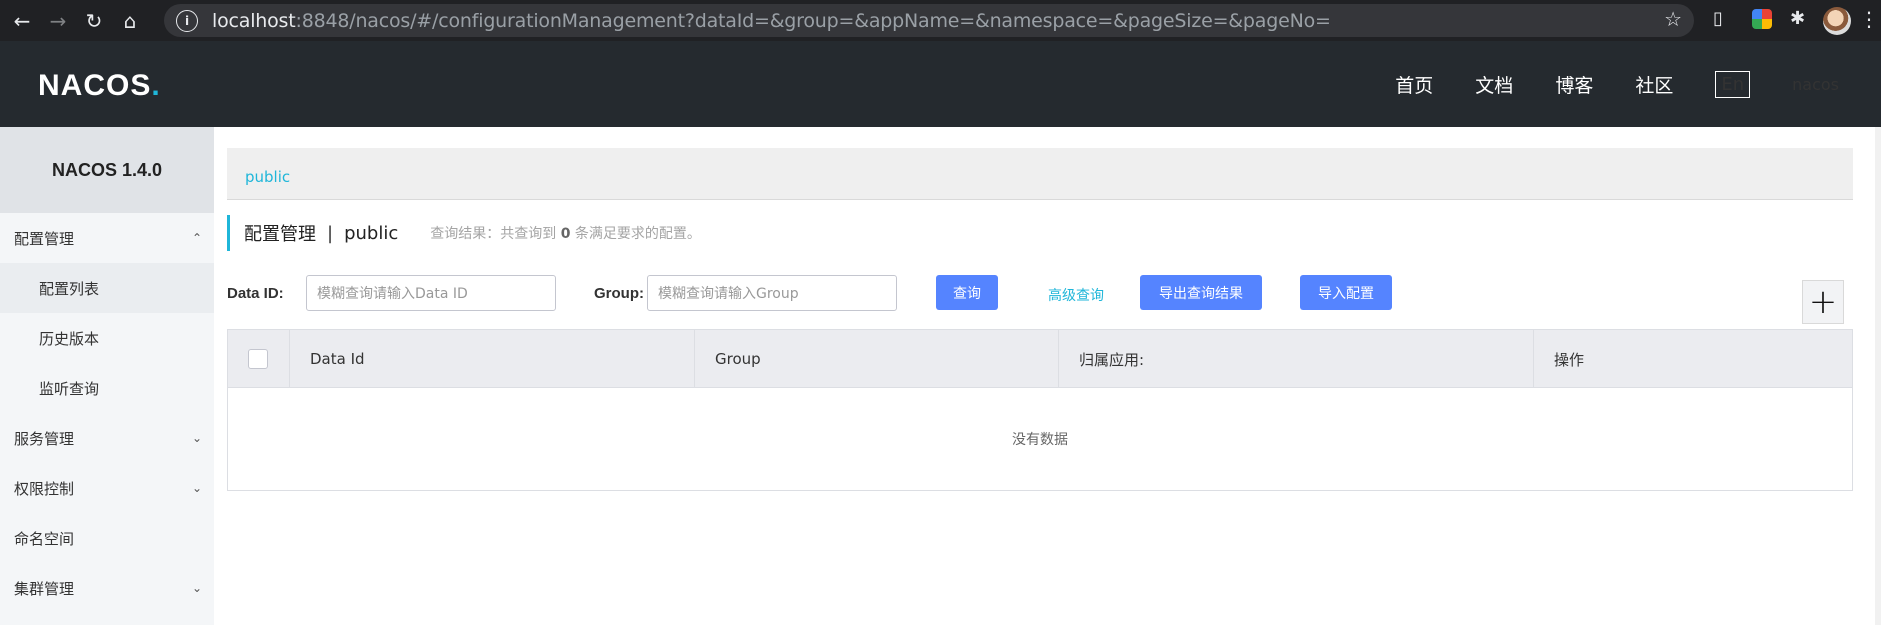 The width and height of the screenshot is (1881, 625). Describe the element at coordinates (107, 388) in the screenshot. I see `sidebar-item-listener-query: 监听查询` at that location.